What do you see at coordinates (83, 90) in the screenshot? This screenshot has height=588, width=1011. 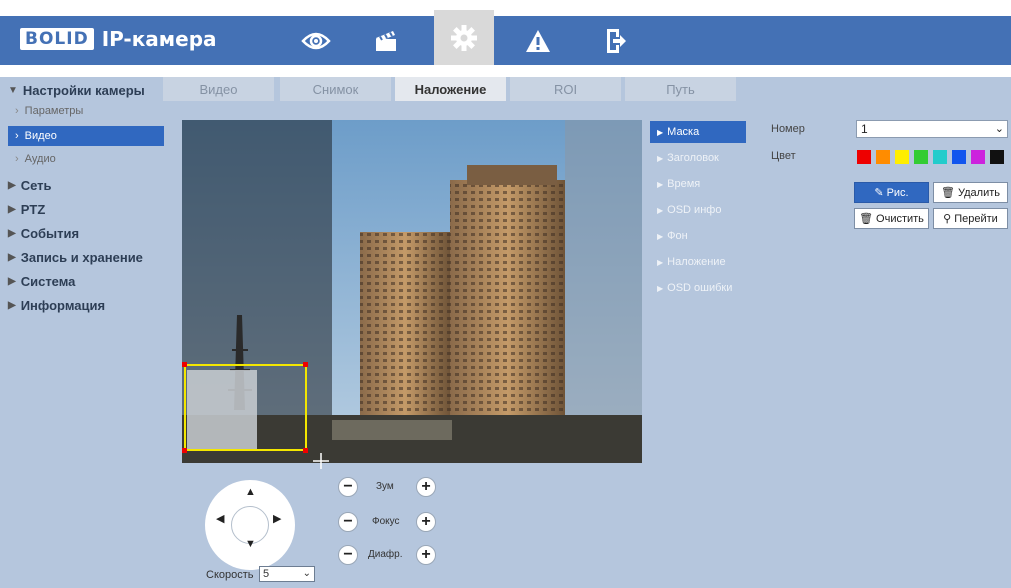 I see `sidebar-label: Настройки камеры` at bounding box center [83, 90].